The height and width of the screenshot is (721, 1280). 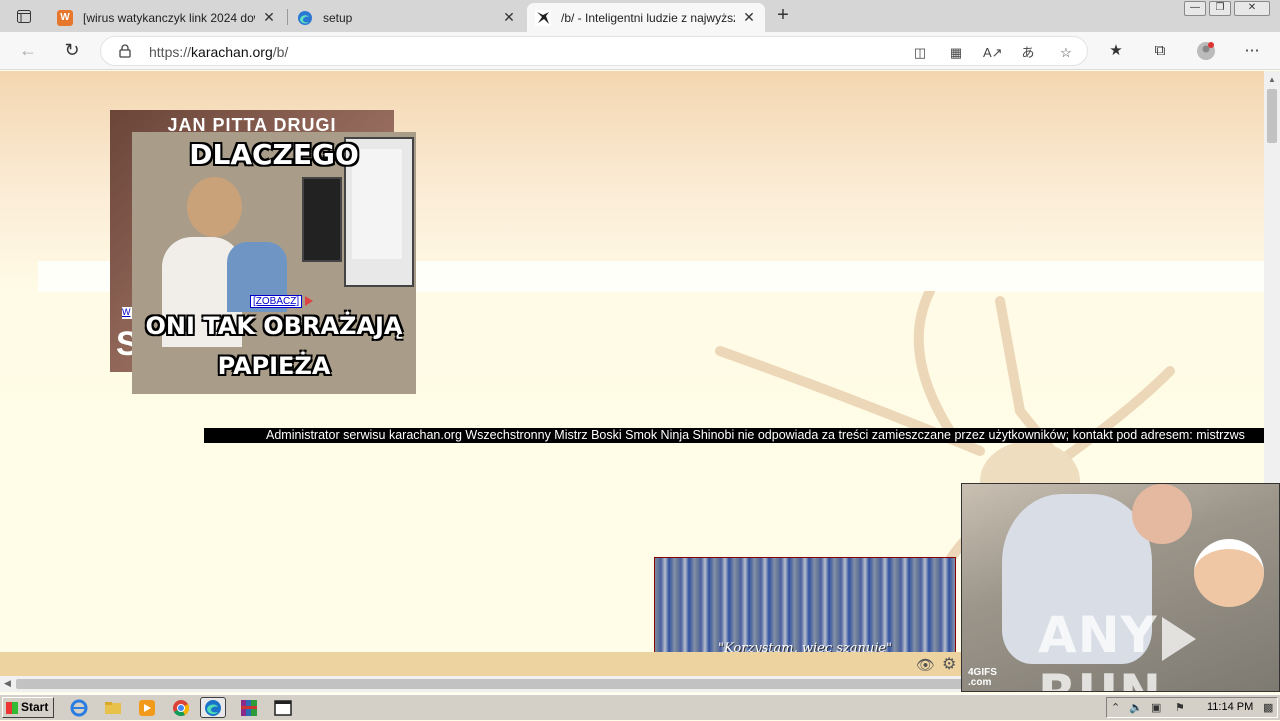 What do you see at coordinates (322, 219) in the screenshot?
I see `monitor-shape` at bounding box center [322, 219].